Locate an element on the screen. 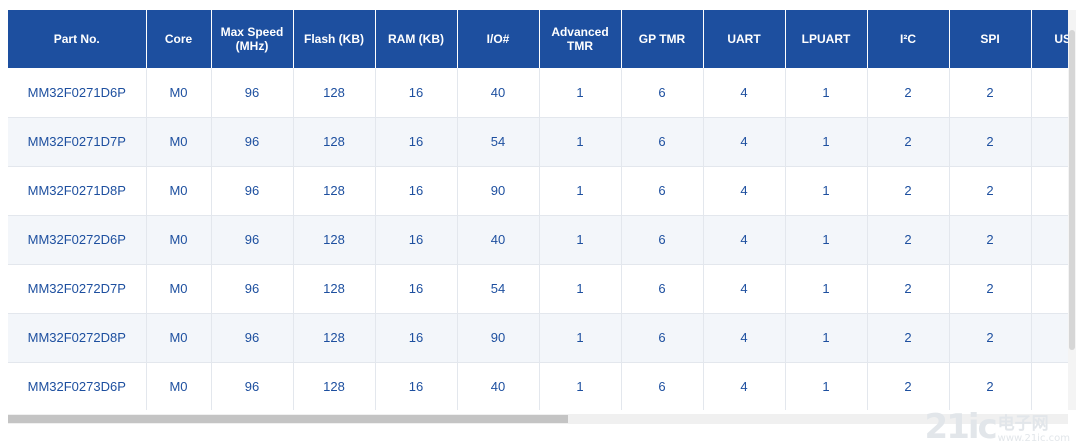  watermark-text: 电子网 www.21ic.com is located at coordinates (1034, 429).